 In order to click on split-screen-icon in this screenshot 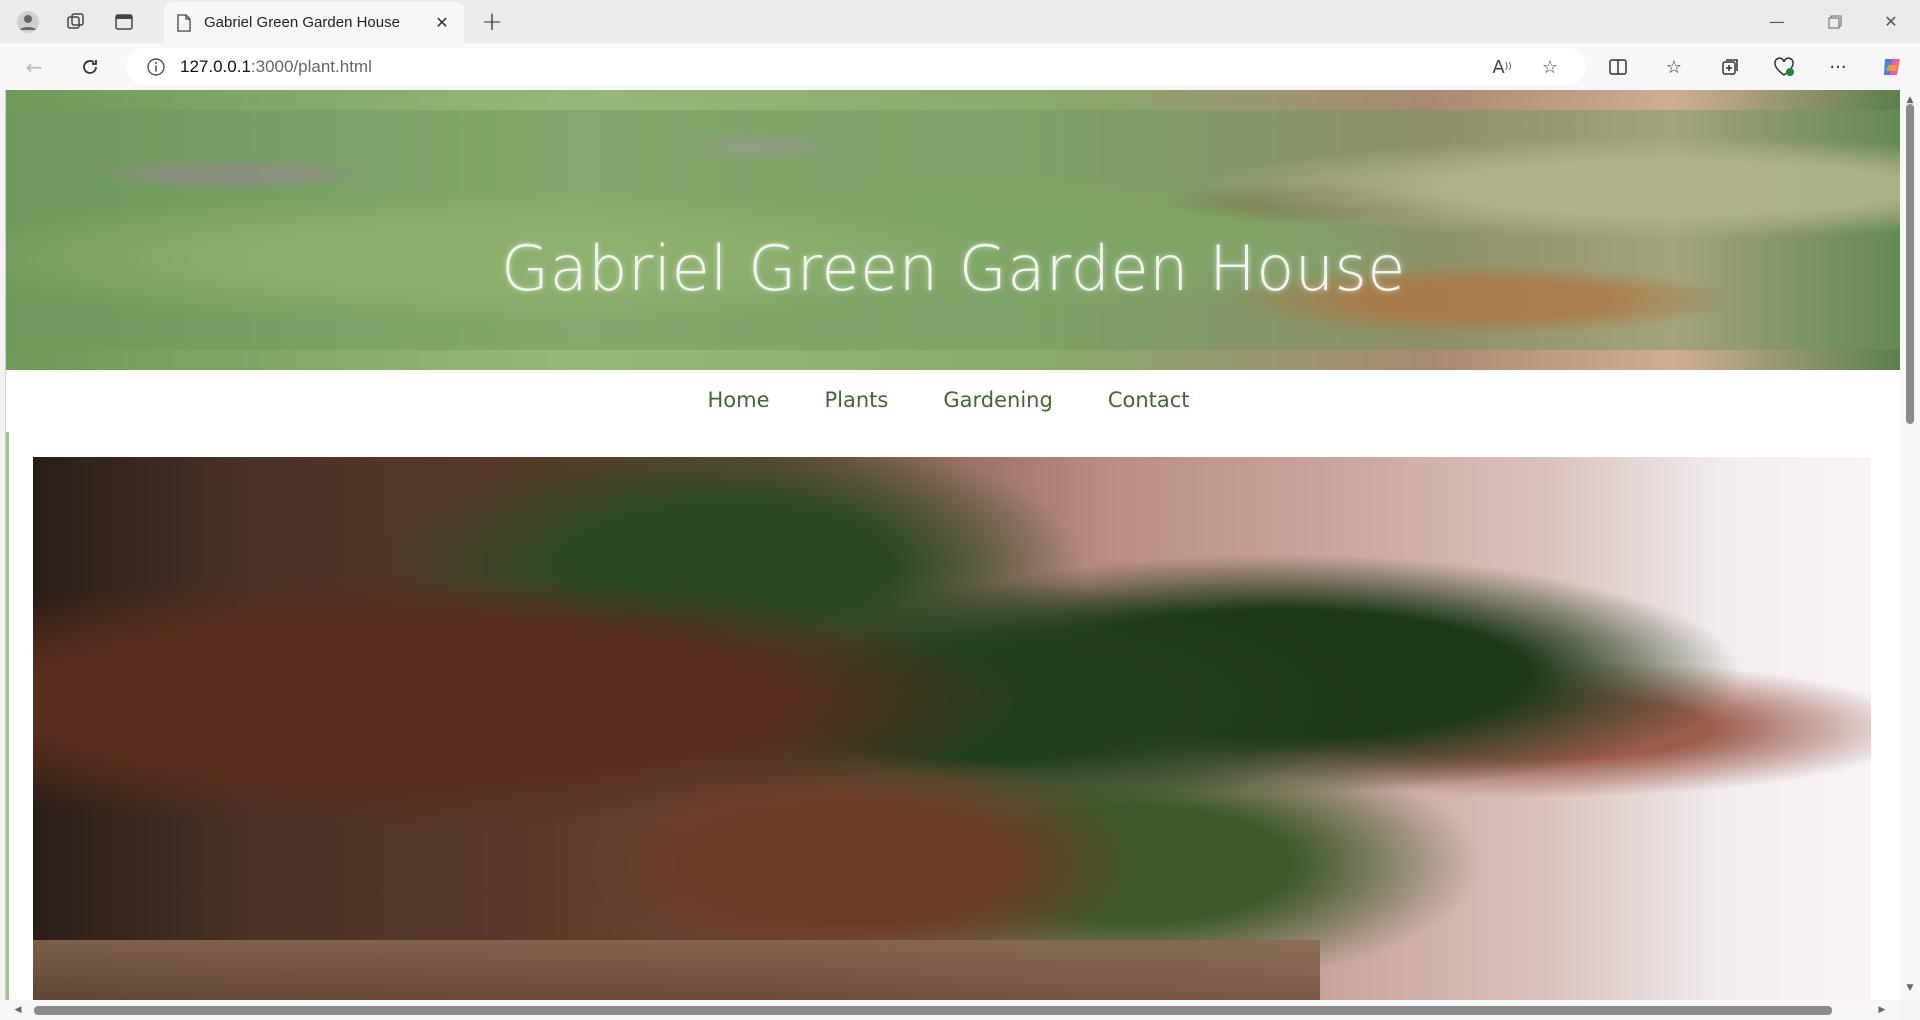, I will do `click(1618, 67)`.